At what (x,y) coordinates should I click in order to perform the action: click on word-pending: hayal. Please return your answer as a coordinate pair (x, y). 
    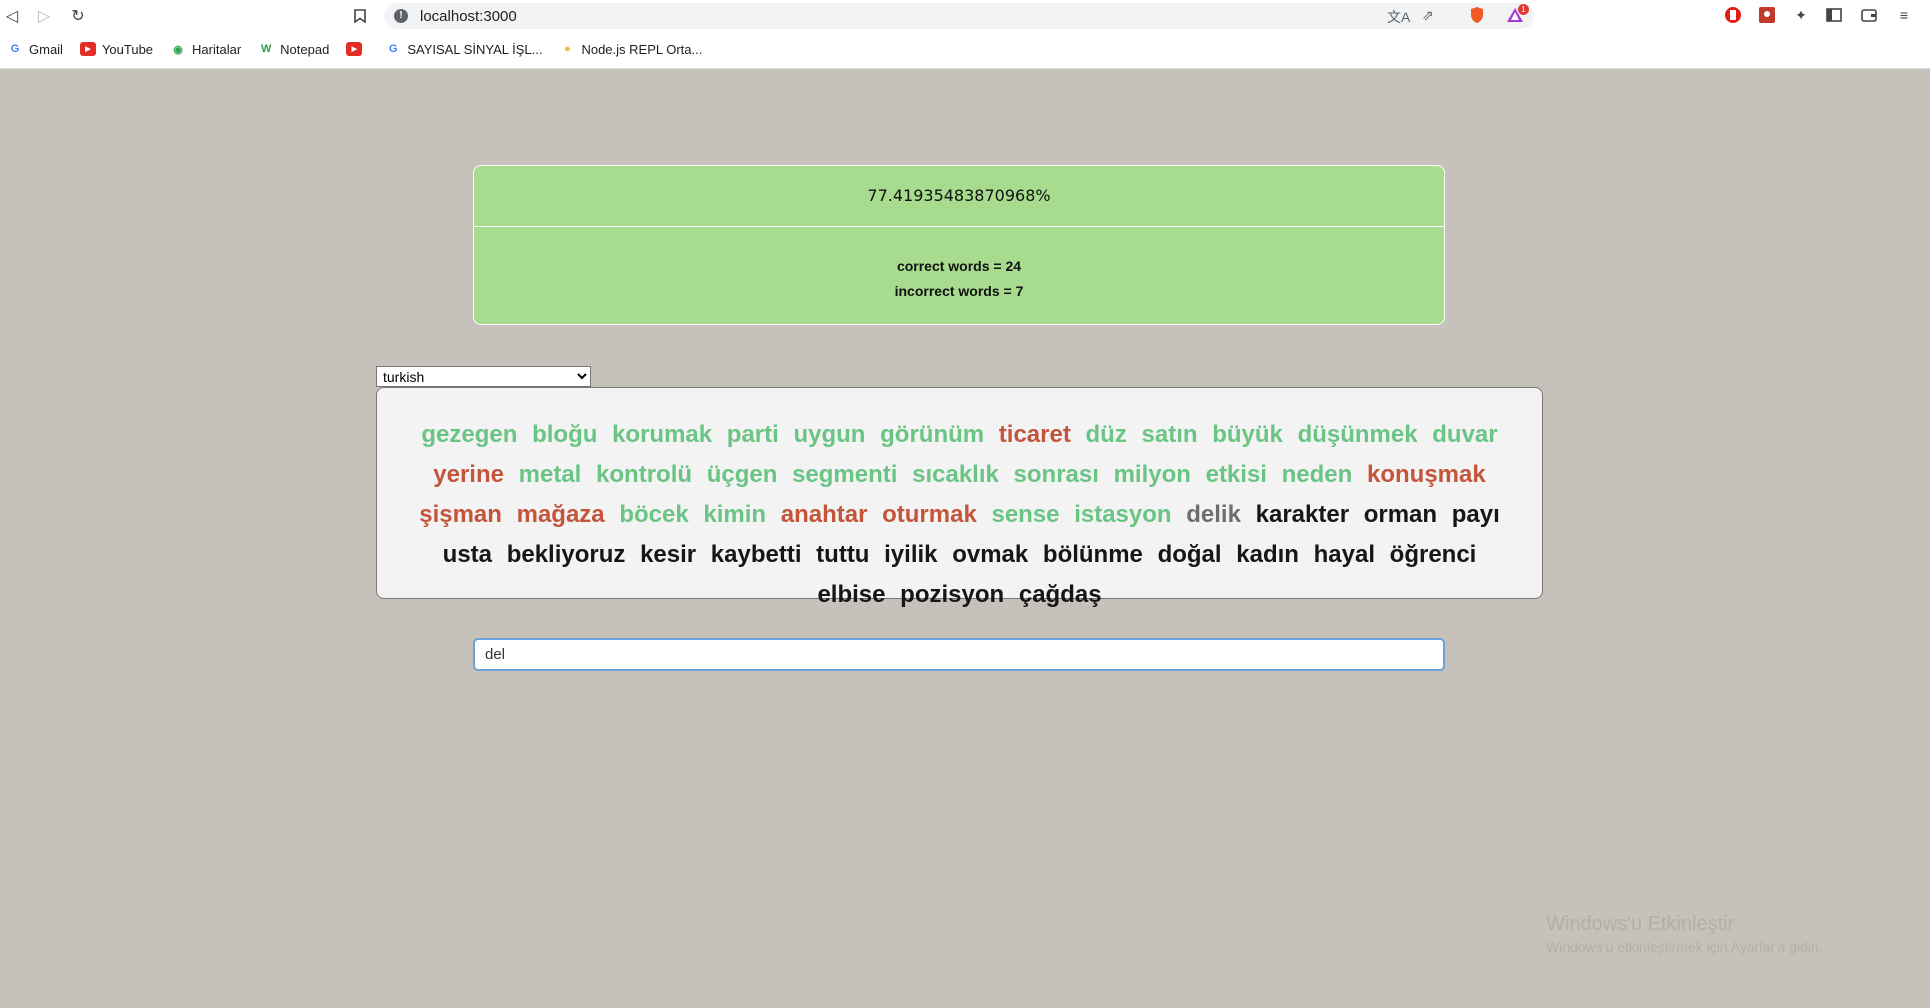
    Looking at the image, I should click on (1344, 554).